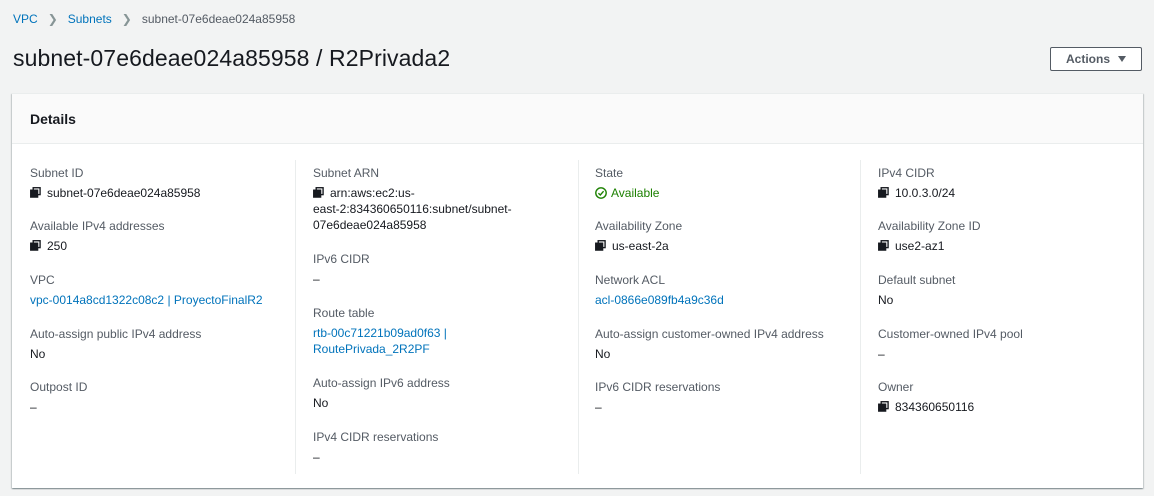 The image size is (1154, 496). Describe the element at coordinates (162, 183) in the screenshot. I see `field-subnet-id: Subnet ID subnet-07e6deae024a85958` at that location.